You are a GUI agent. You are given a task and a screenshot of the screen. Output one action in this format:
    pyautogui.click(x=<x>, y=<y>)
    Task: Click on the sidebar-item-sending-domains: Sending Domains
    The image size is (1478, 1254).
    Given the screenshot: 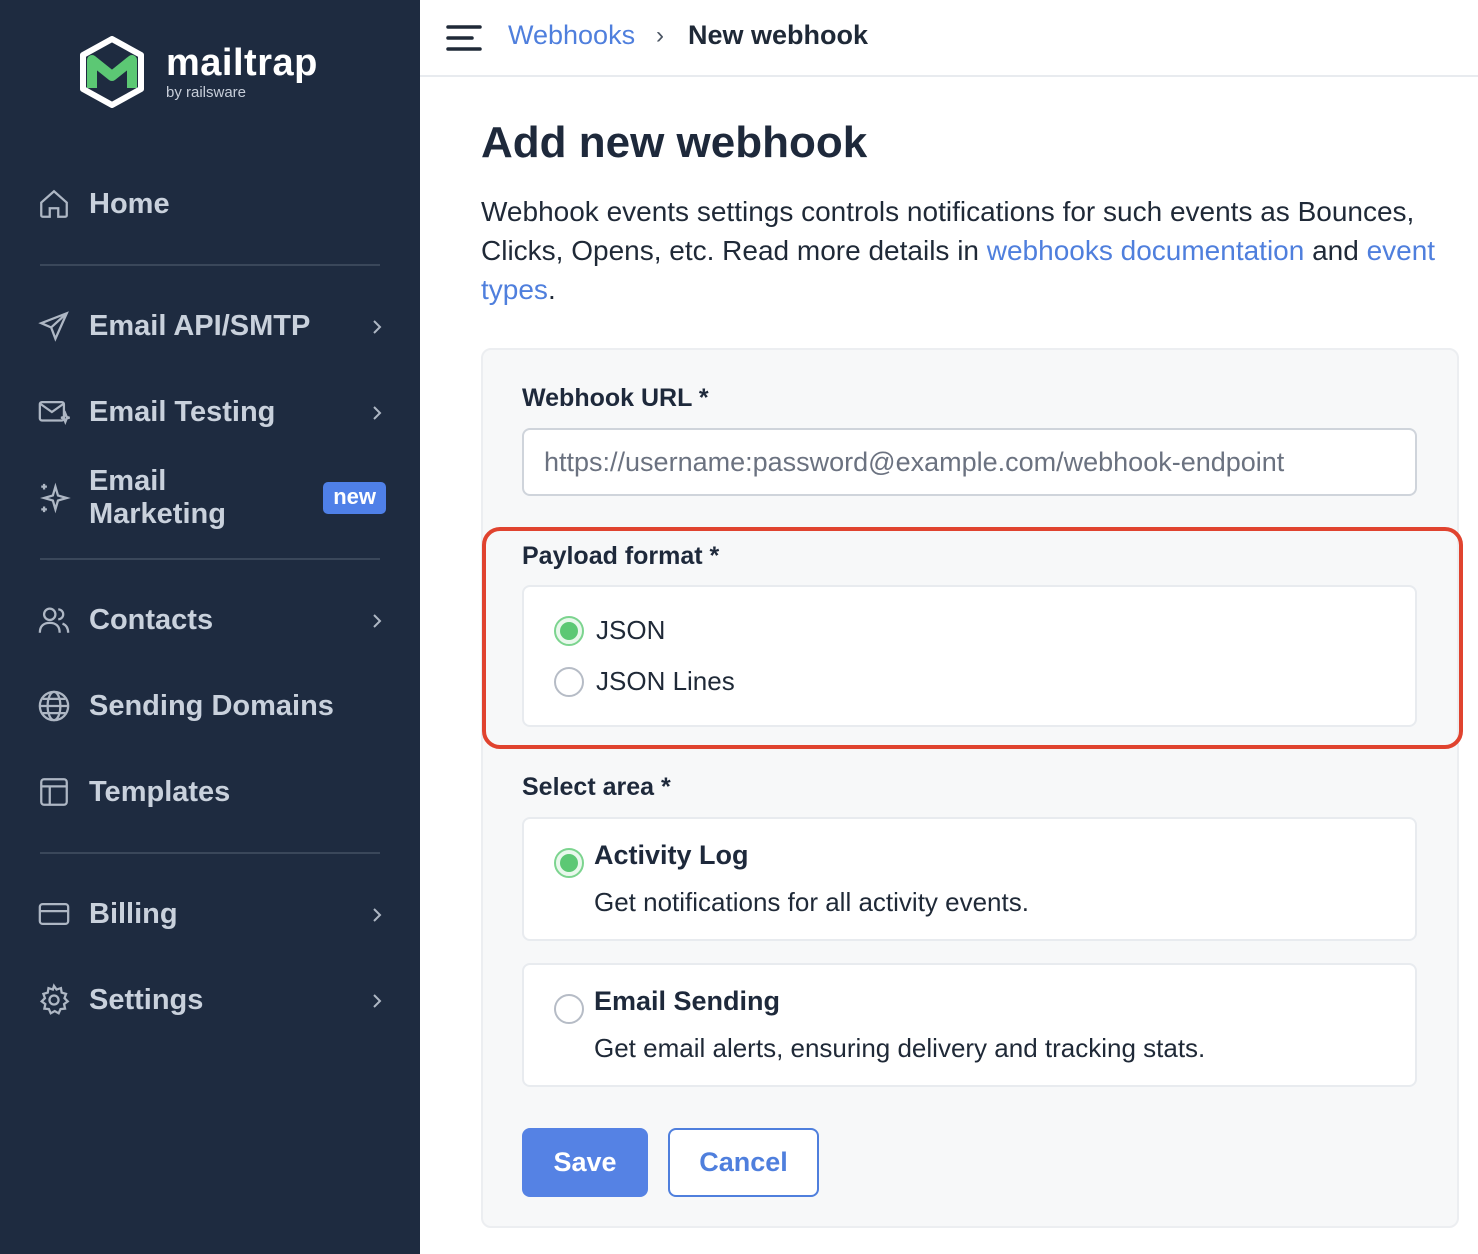 What is the action you would take?
    pyautogui.click(x=211, y=706)
    